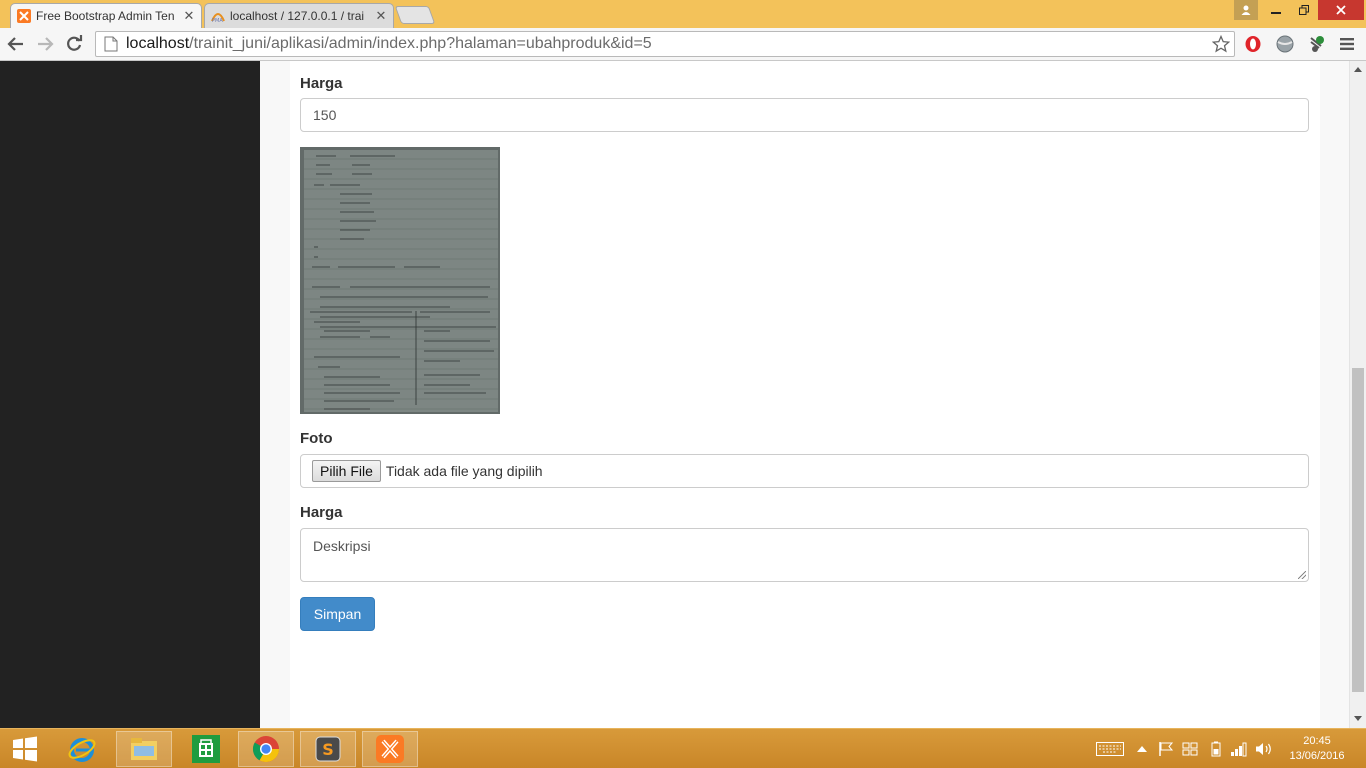 The width and height of the screenshot is (1366, 768). What do you see at coordinates (1190, 749) in the screenshot?
I see `windows-tray-icon` at bounding box center [1190, 749].